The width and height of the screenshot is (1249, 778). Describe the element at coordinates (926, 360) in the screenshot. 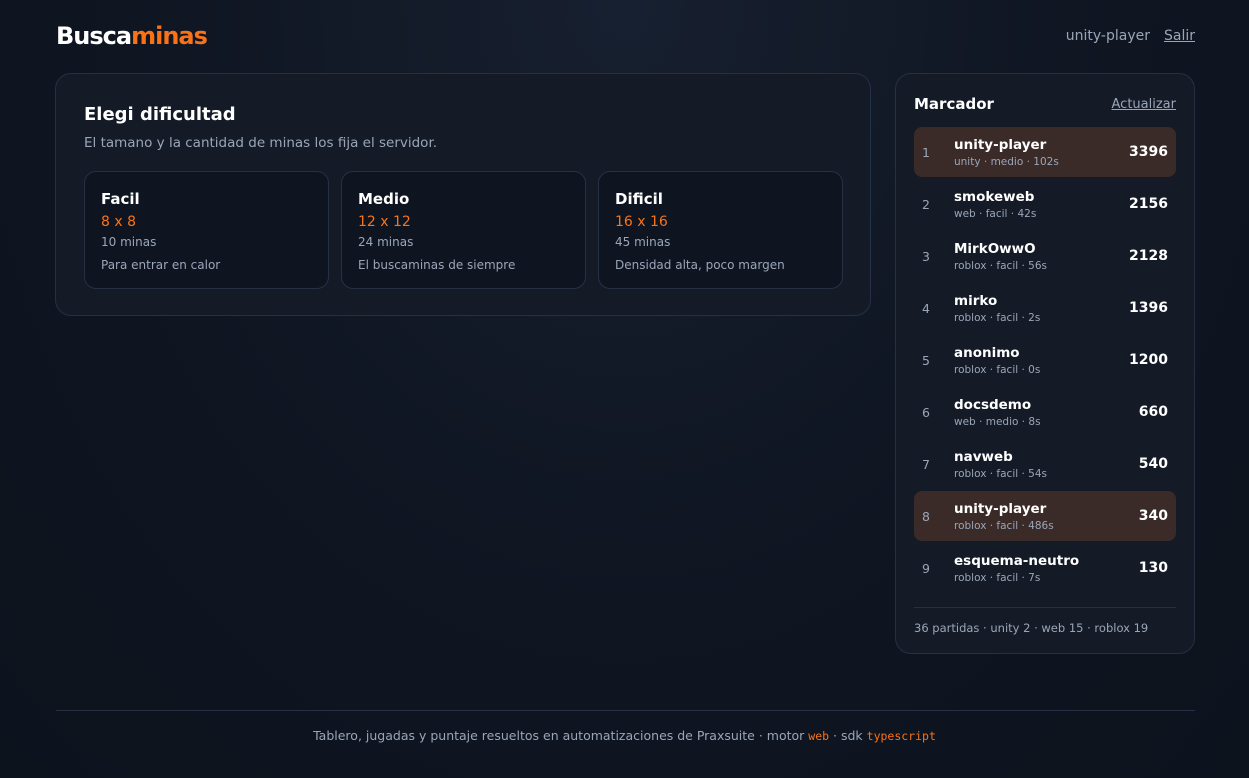

I see `row-rank: 5` at that location.